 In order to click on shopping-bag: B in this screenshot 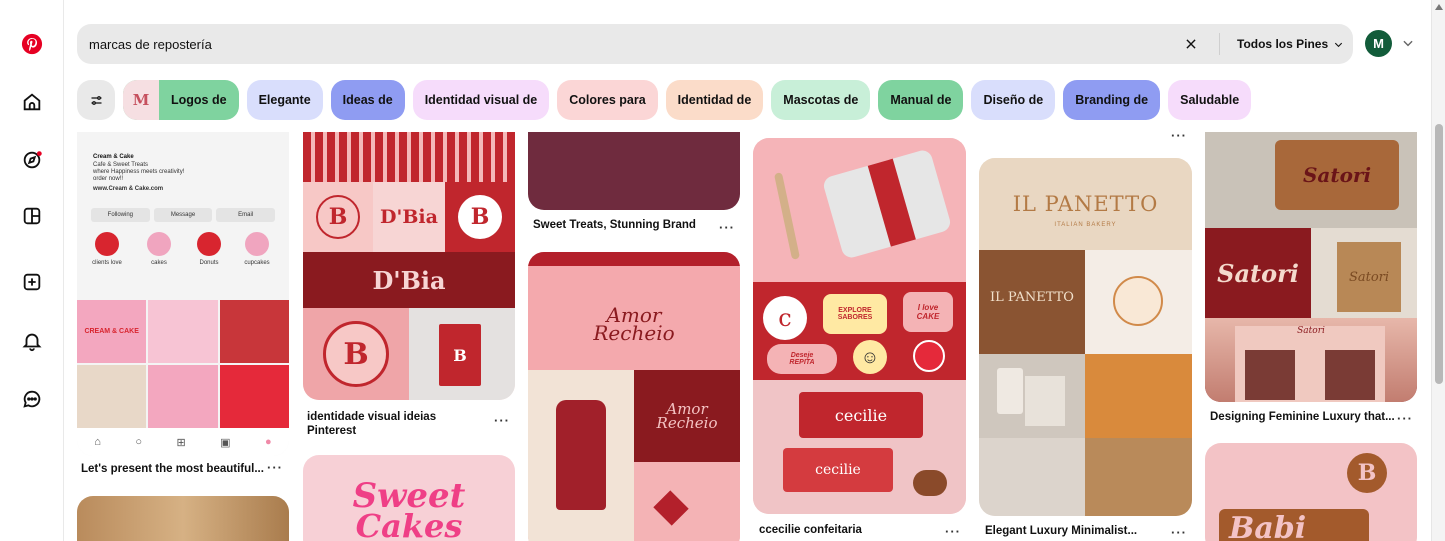, I will do `click(460, 355)`.